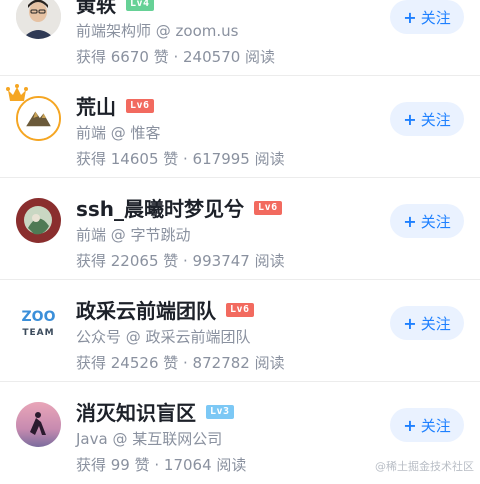 Image resolution: width=480 pixels, height=484 pixels. I want to click on author-title: 前端 @ 惟客, so click(118, 133).